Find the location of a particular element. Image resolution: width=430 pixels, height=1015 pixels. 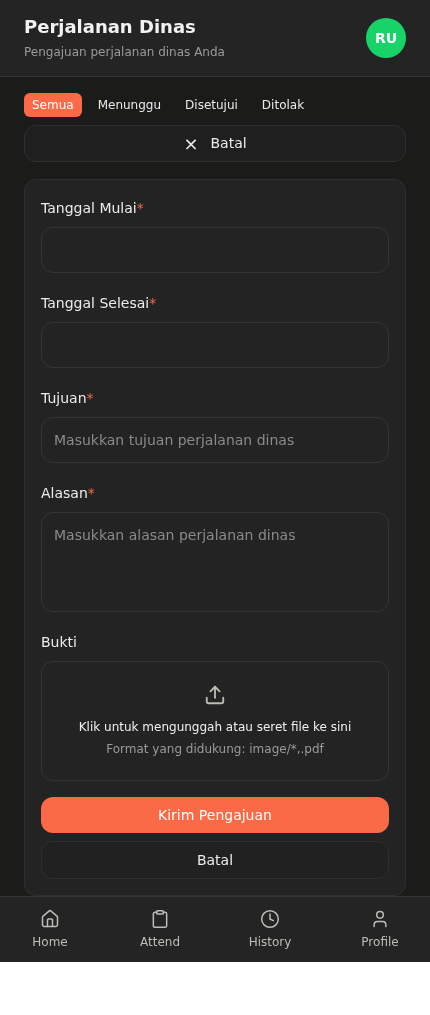

cancel-button: Batal is located at coordinates (215, 860).